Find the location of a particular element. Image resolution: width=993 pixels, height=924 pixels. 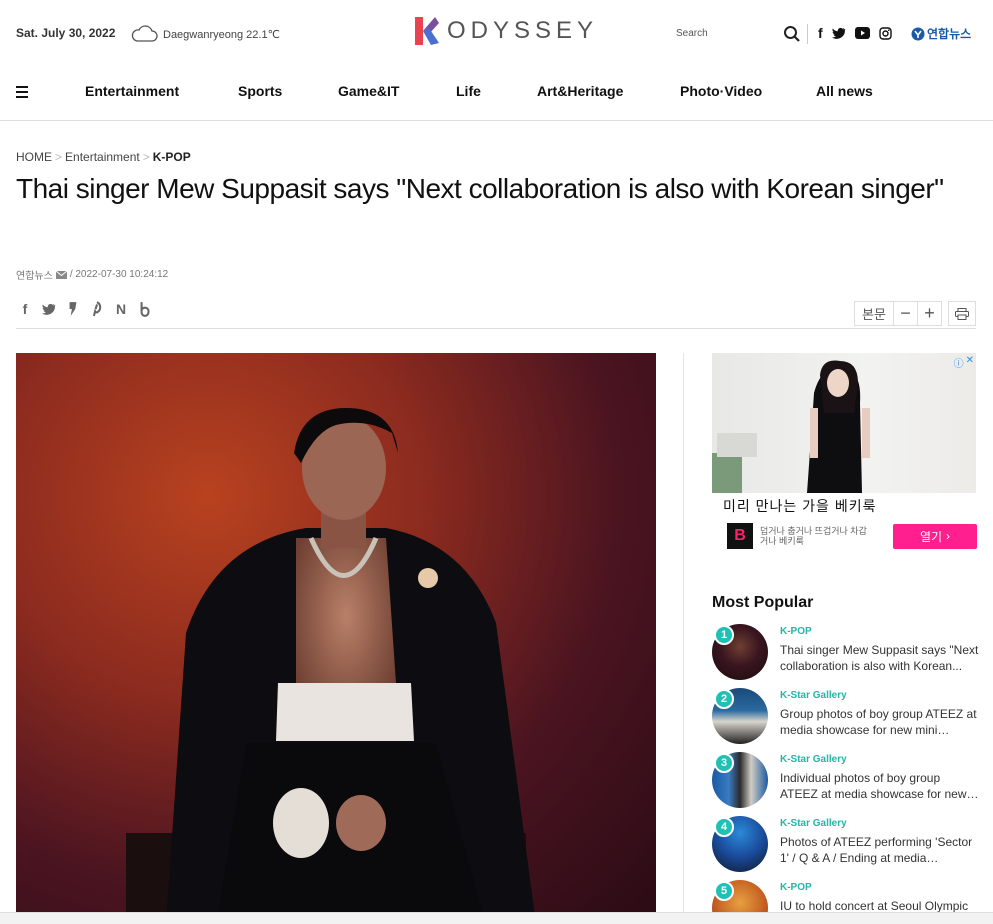

popular-rank: 2 is located at coordinates (724, 699).